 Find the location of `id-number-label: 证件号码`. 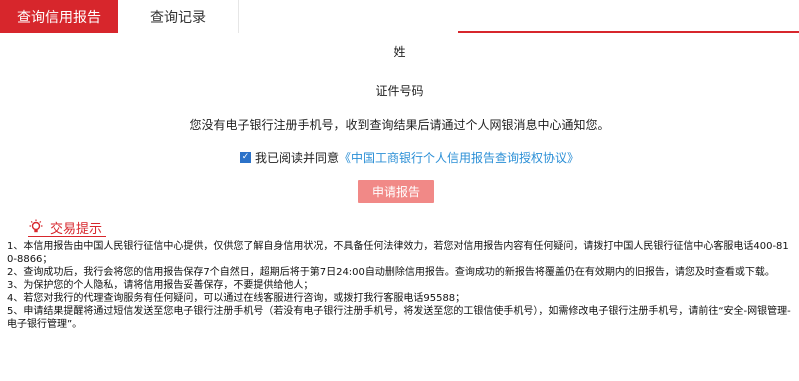

id-number-label: 证件号码 is located at coordinates (399, 91).